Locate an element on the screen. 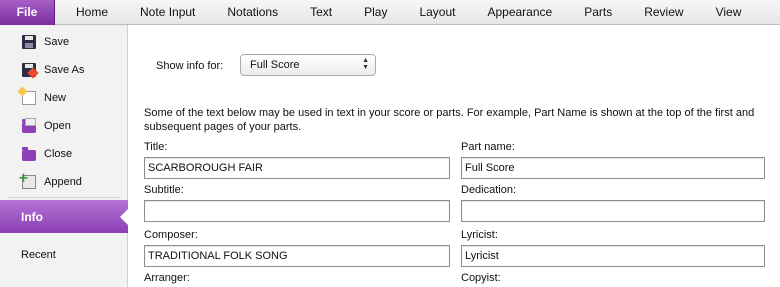 The height and width of the screenshot is (287, 780). sidebar-item-append: Append is located at coordinates (64, 182).